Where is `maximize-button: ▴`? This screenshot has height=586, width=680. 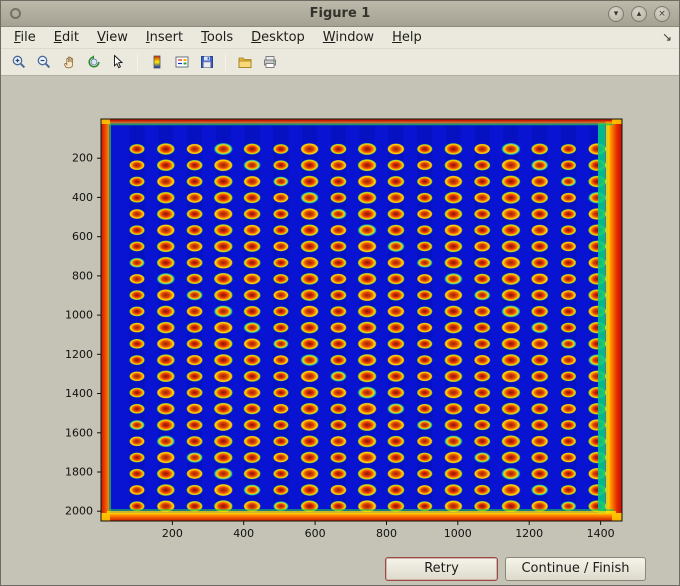 maximize-button: ▴ is located at coordinates (639, 13).